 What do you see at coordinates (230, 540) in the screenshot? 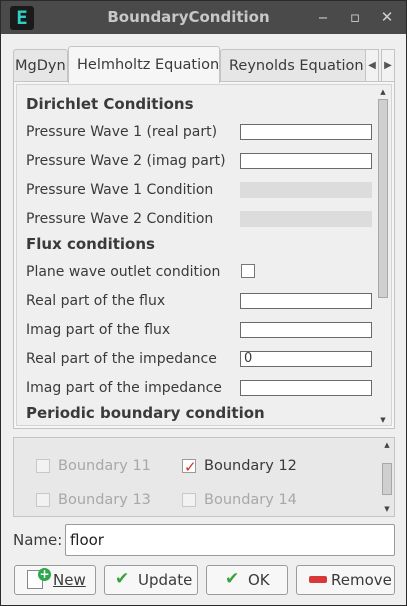
I see `name-input: floor` at bounding box center [230, 540].